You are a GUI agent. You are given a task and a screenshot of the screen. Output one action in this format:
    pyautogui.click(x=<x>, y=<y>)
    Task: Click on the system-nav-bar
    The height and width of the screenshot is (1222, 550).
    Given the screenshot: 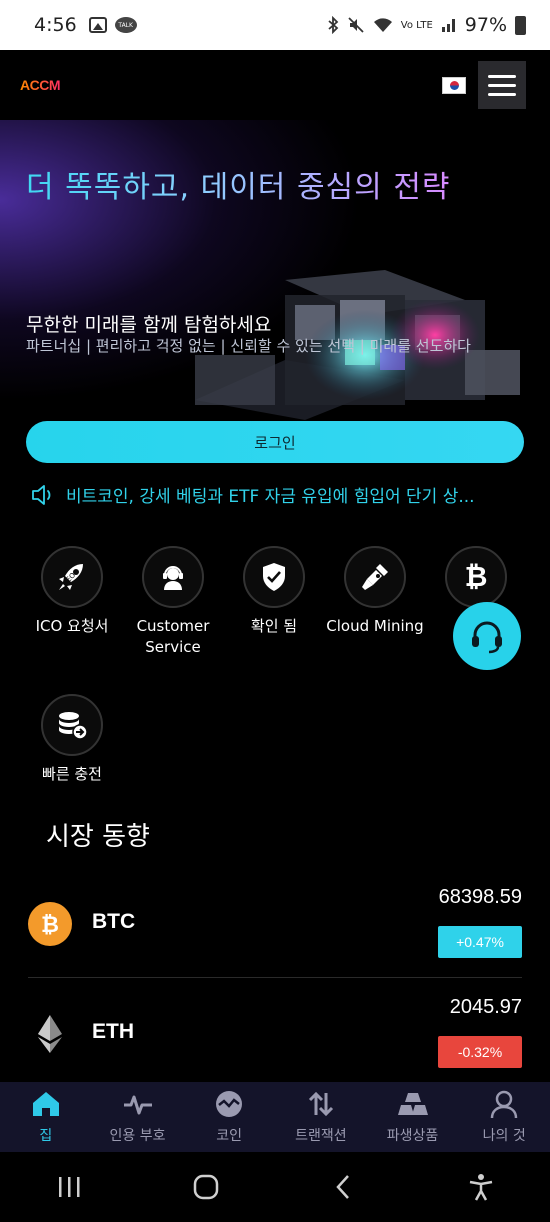 What is the action you would take?
    pyautogui.click(x=275, y=1187)
    